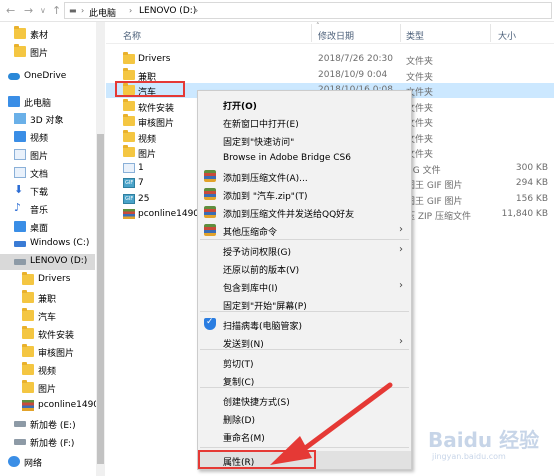  Describe the element at coordinates (345, 418) in the screenshot. I see `arrow-shaft` at that location.